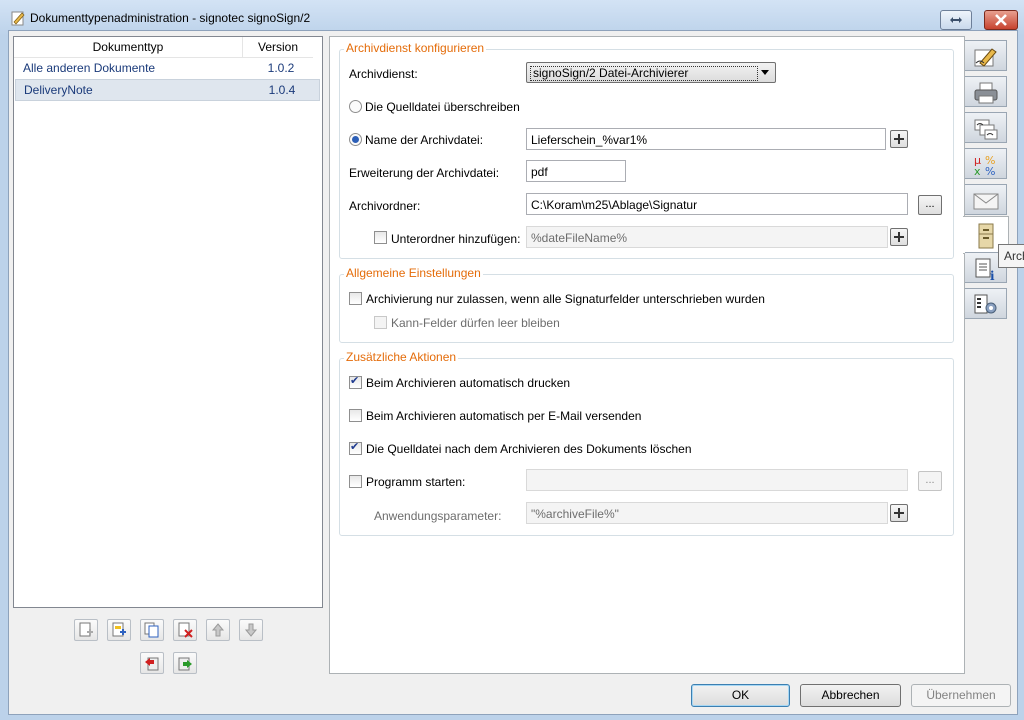 The image size is (1024, 720). I want to click on tab-signature, so click(986, 55).